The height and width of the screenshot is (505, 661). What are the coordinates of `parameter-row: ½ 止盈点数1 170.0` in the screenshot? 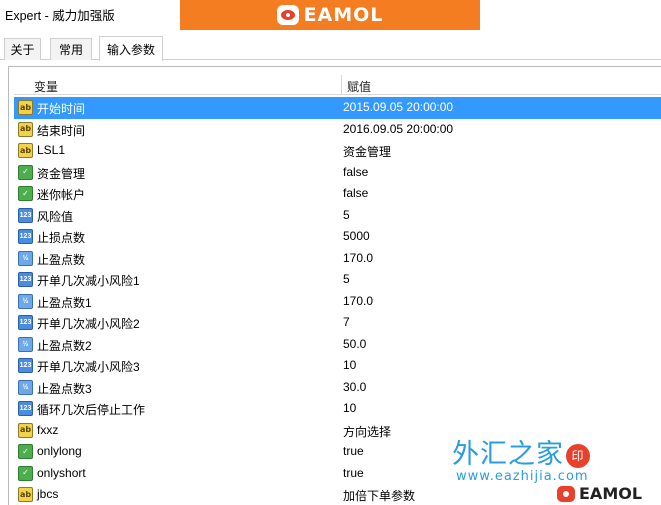 It's located at (337, 302).